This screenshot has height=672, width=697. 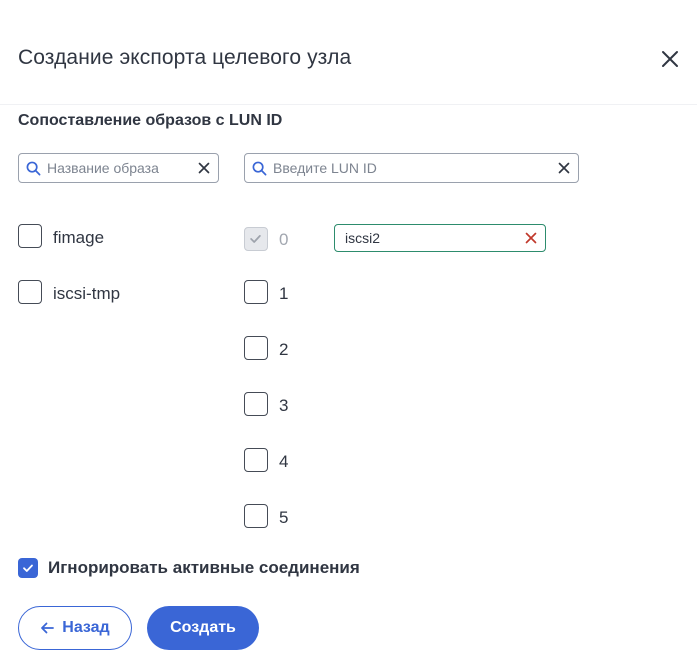 I want to click on lun-label: 0, so click(x=284, y=239).